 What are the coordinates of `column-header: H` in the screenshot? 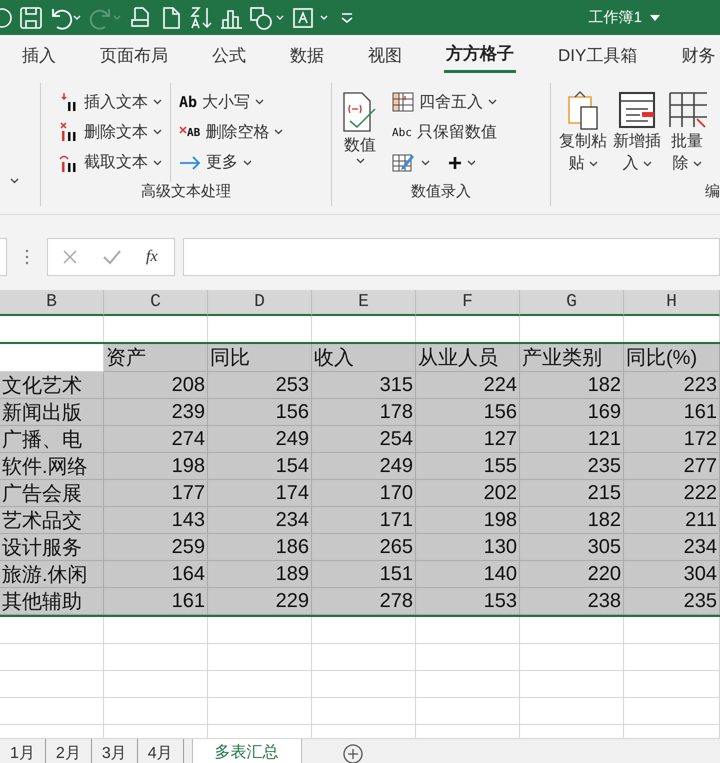 It's located at (672, 303).